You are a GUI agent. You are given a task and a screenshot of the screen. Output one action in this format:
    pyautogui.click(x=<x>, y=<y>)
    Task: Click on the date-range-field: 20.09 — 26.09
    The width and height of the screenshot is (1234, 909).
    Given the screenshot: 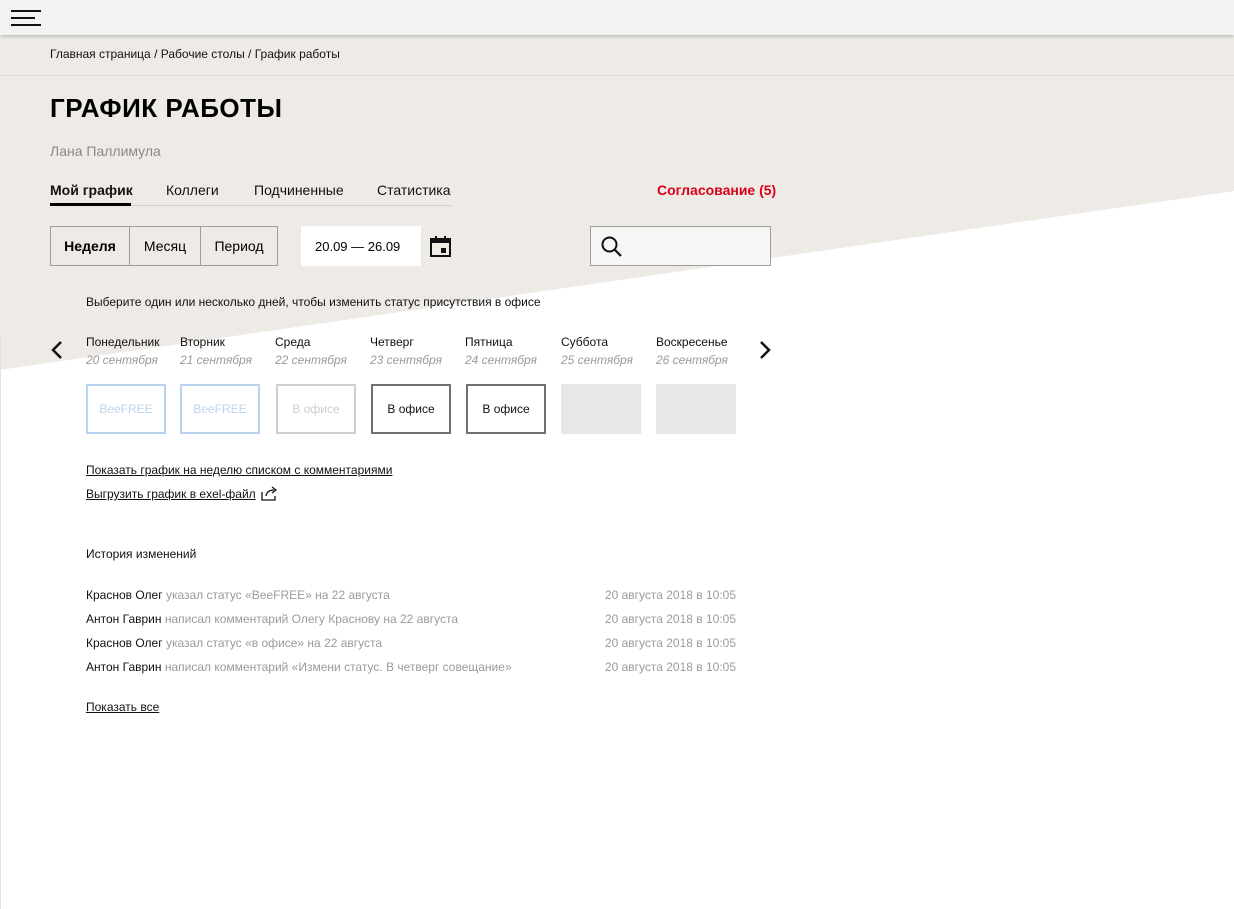 What is the action you would take?
    pyautogui.click(x=361, y=246)
    